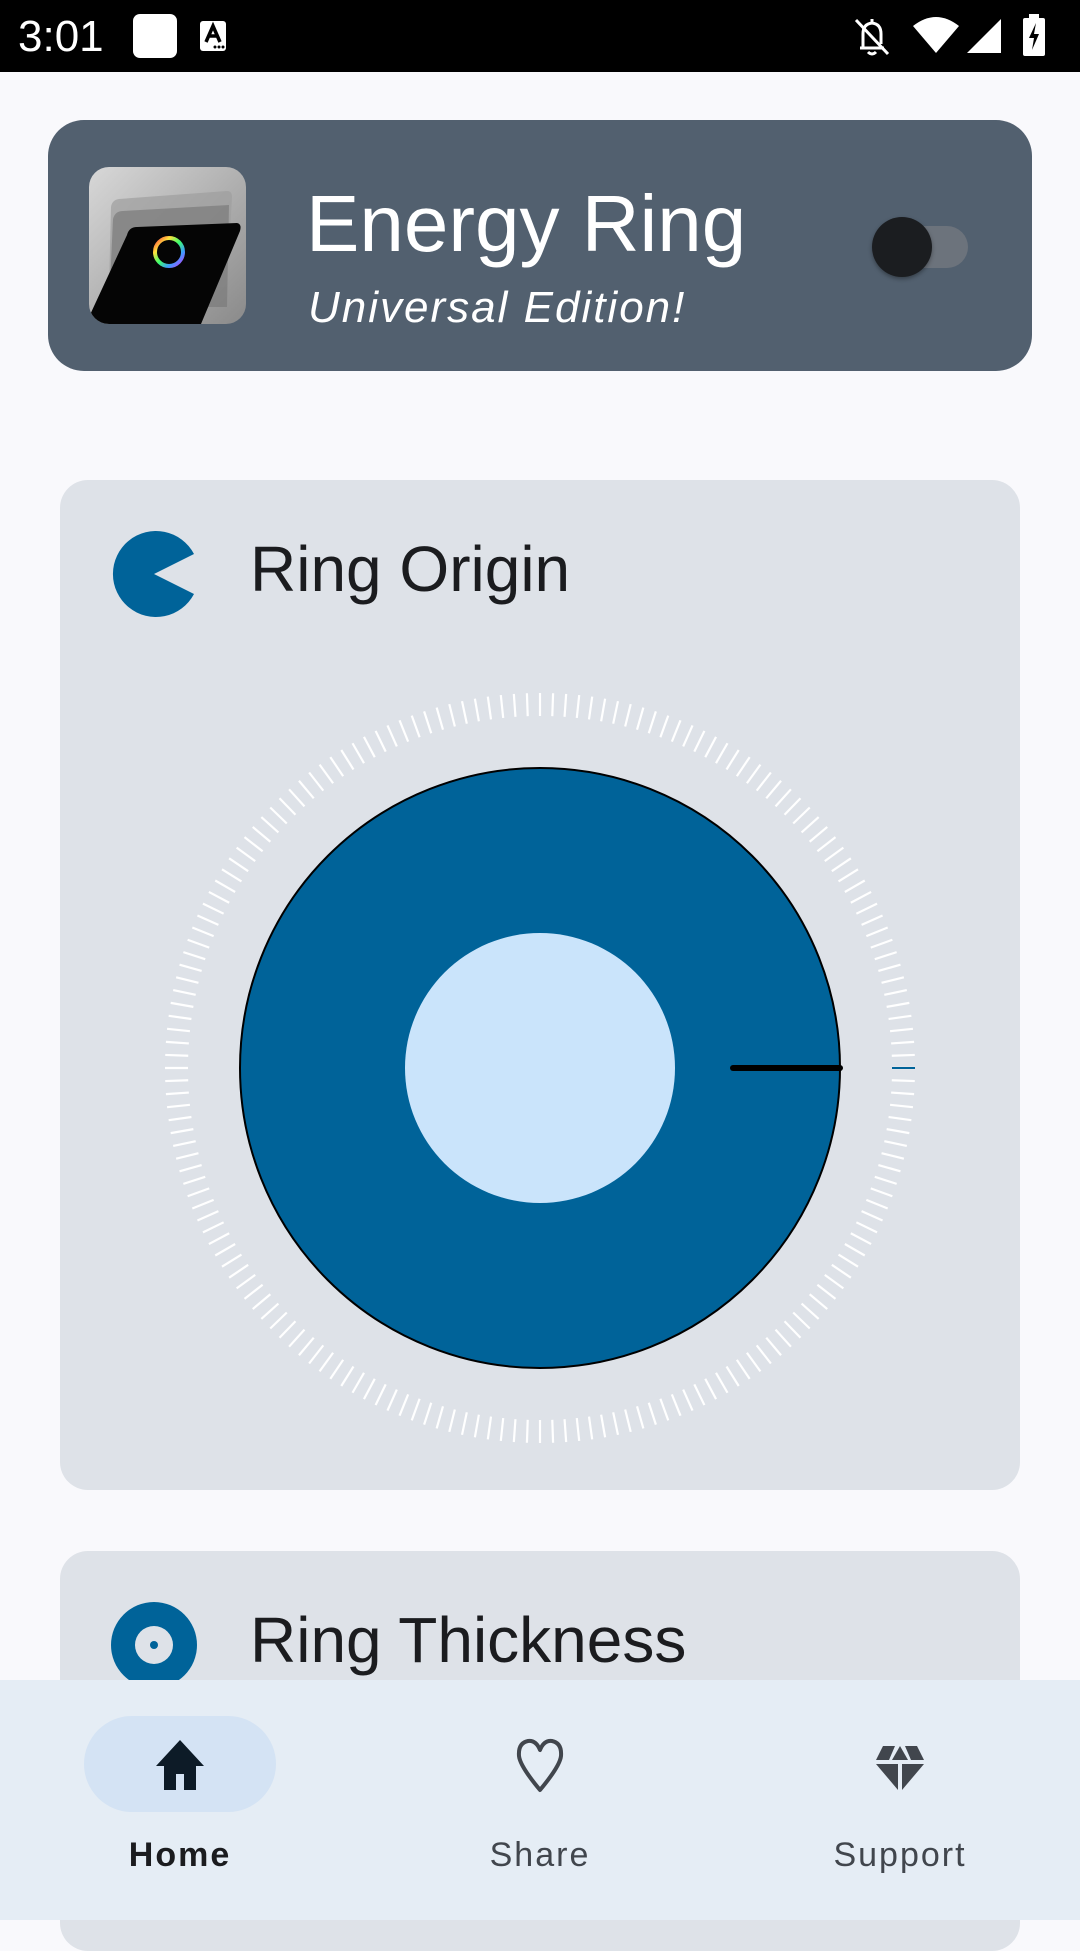  What do you see at coordinates (61, 36) in the screenshot?
I see `status-time: 3:01` at bounding box center [61, 36].